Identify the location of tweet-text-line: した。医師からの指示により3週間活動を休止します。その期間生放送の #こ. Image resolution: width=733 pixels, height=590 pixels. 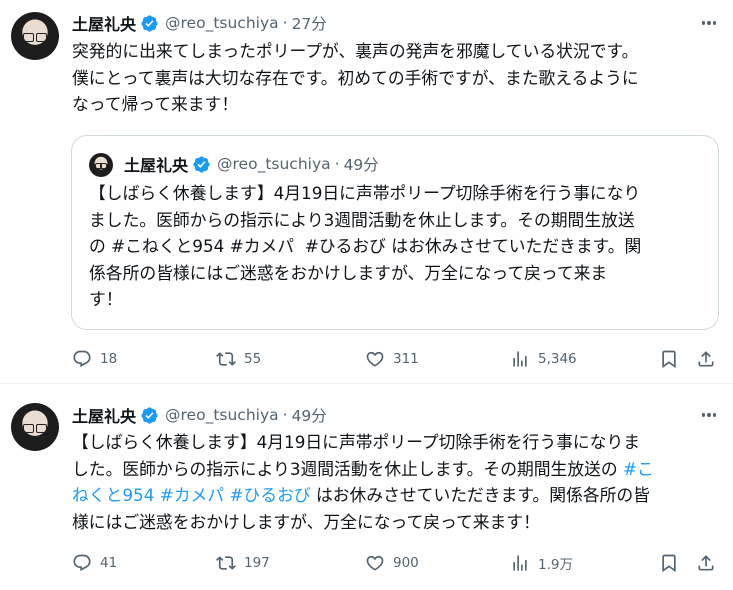
(397, 469).